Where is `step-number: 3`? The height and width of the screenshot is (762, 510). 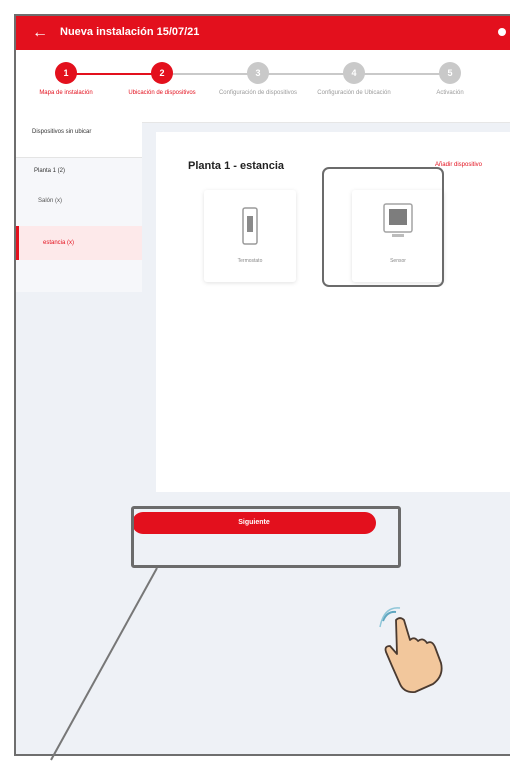
step-number: 3 is located at coordinates (258, 73).